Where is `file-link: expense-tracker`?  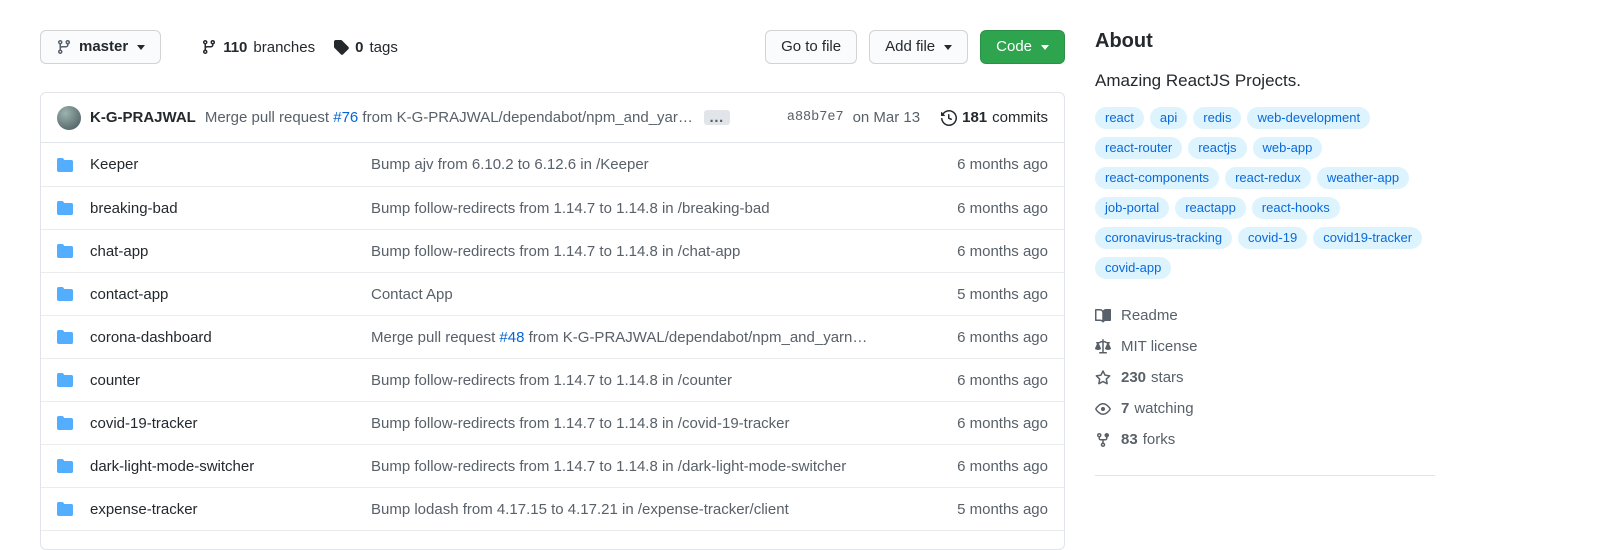 file-link: expense-tracker is located at coordinates (144, 509).